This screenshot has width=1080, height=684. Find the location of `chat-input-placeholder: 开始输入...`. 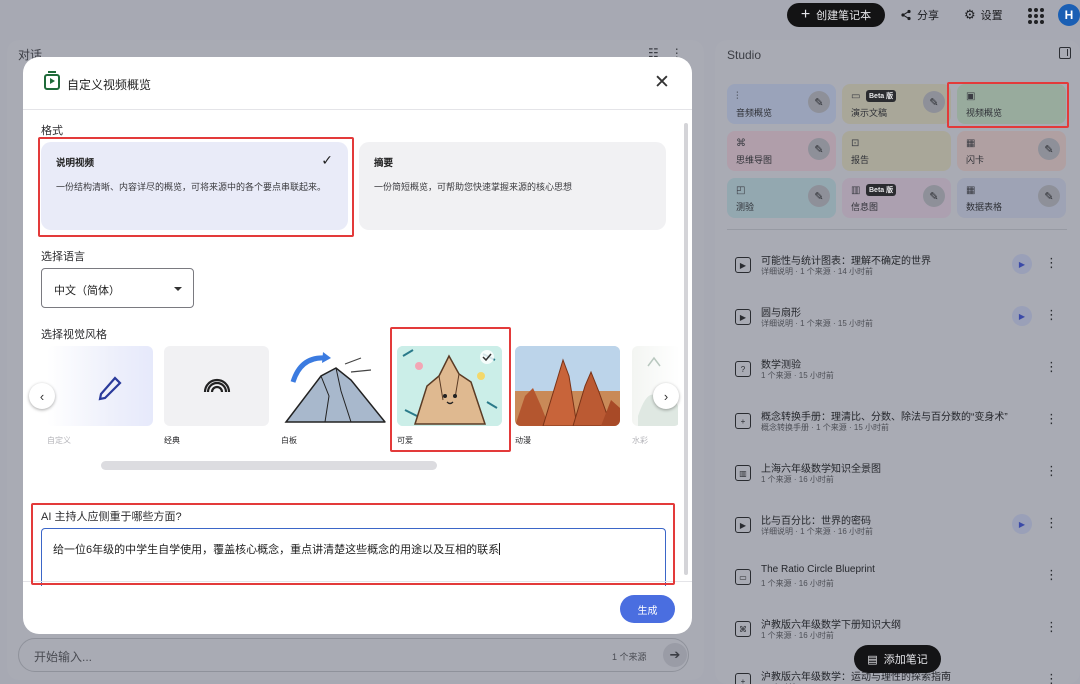

chat-input-placeholder: 开始输入... is located at coordinates (63, 657).